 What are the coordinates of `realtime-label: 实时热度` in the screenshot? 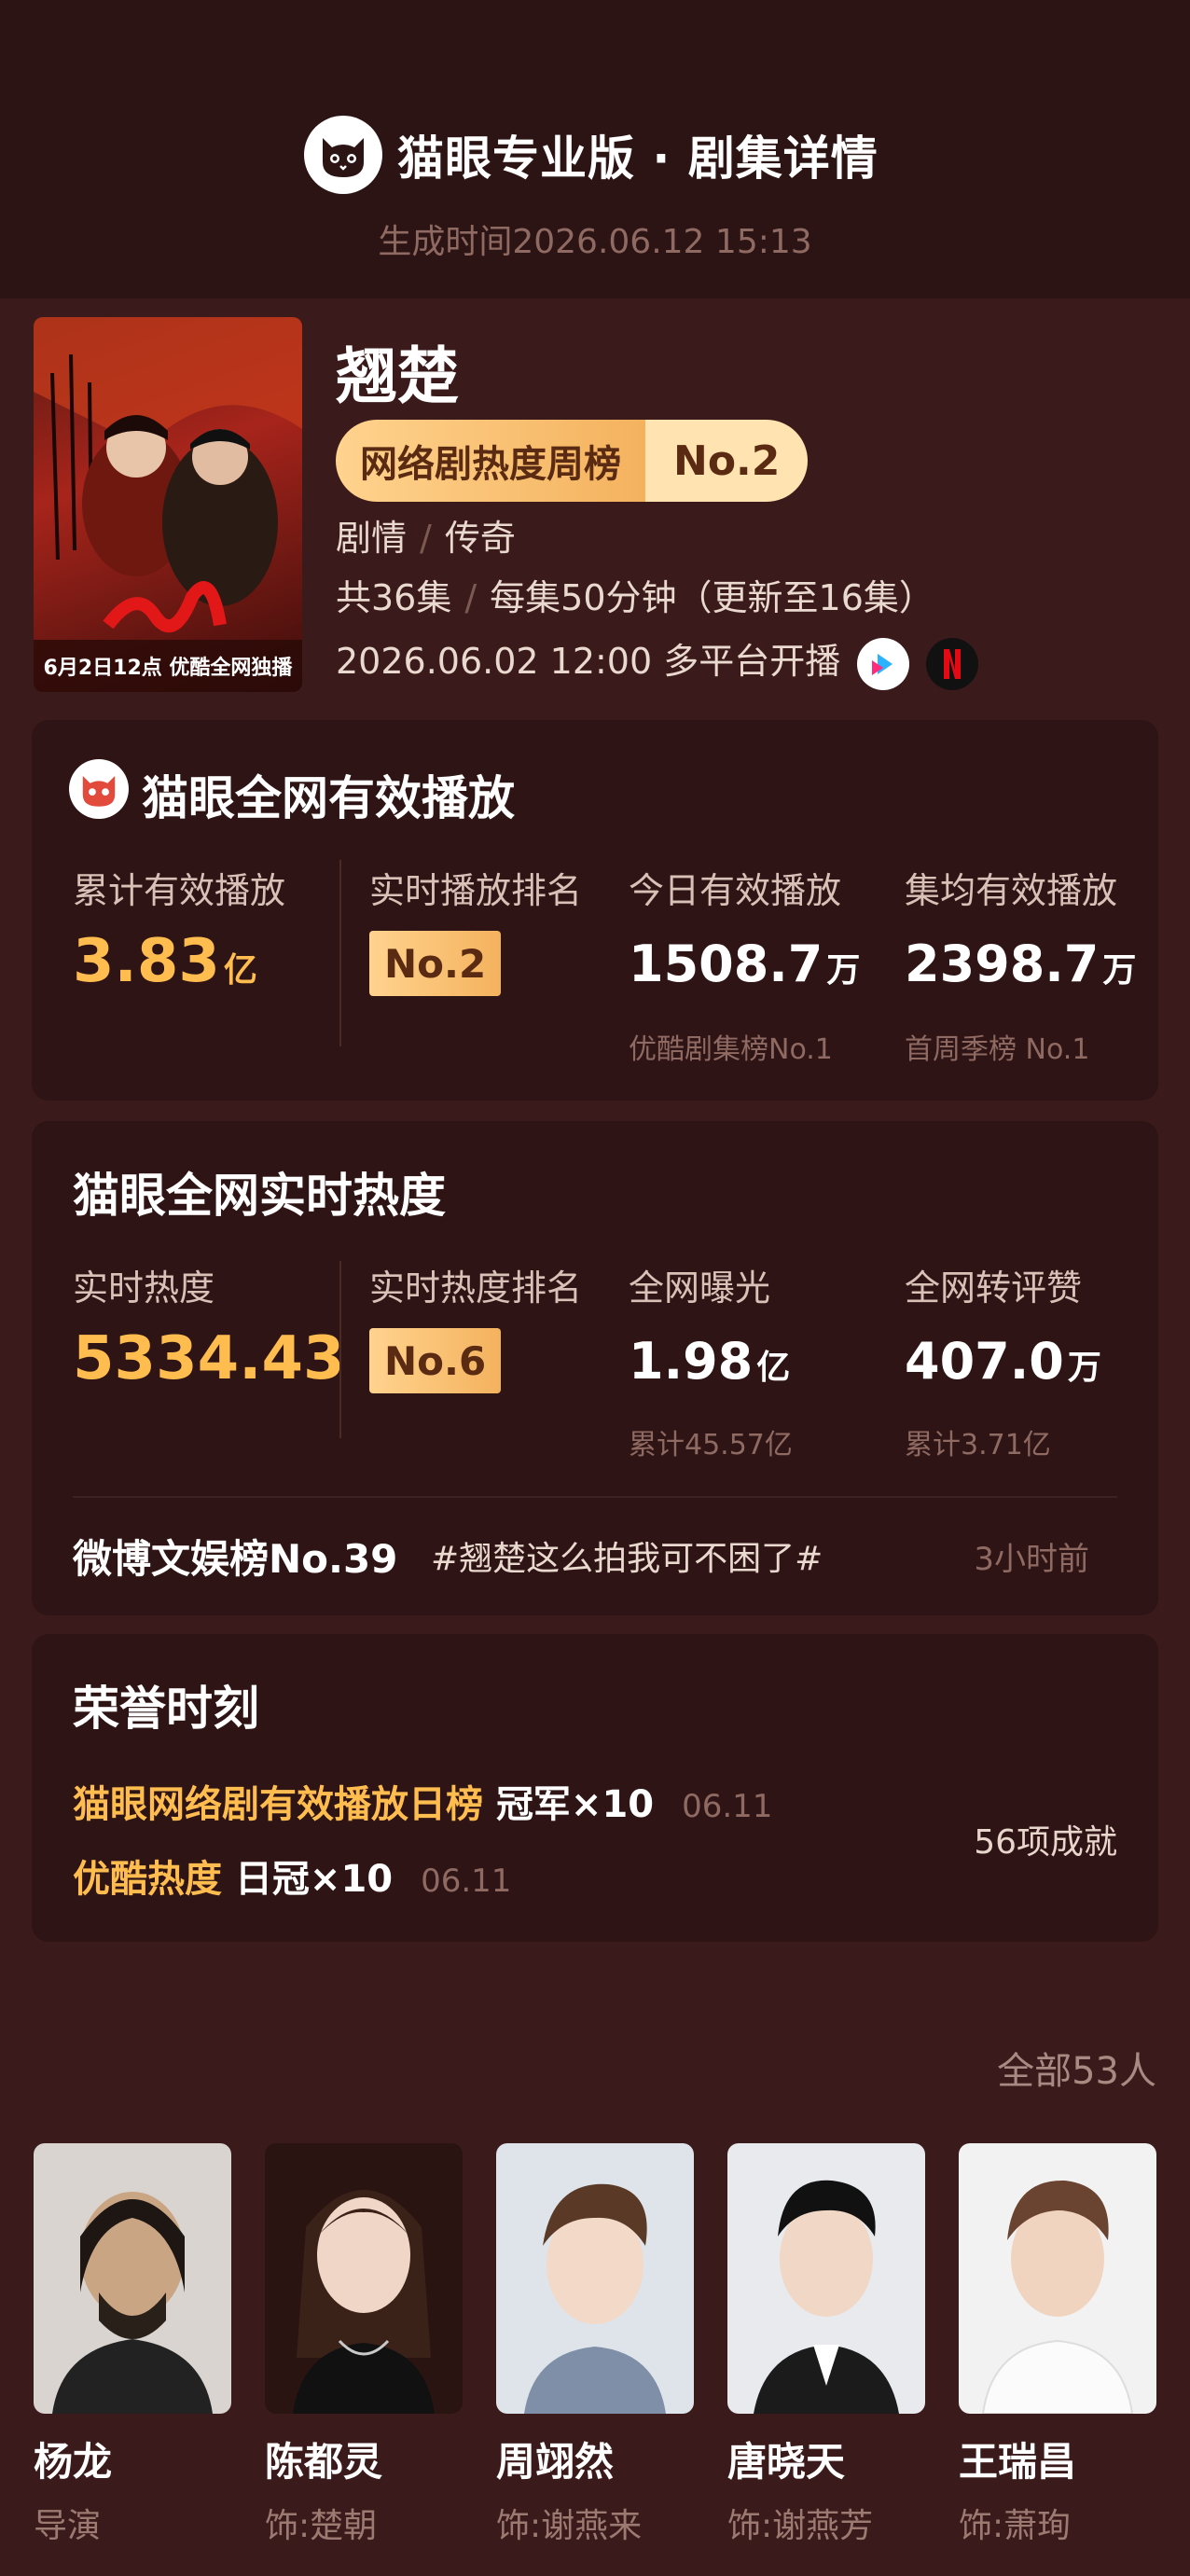 It's located at (144, 1288).